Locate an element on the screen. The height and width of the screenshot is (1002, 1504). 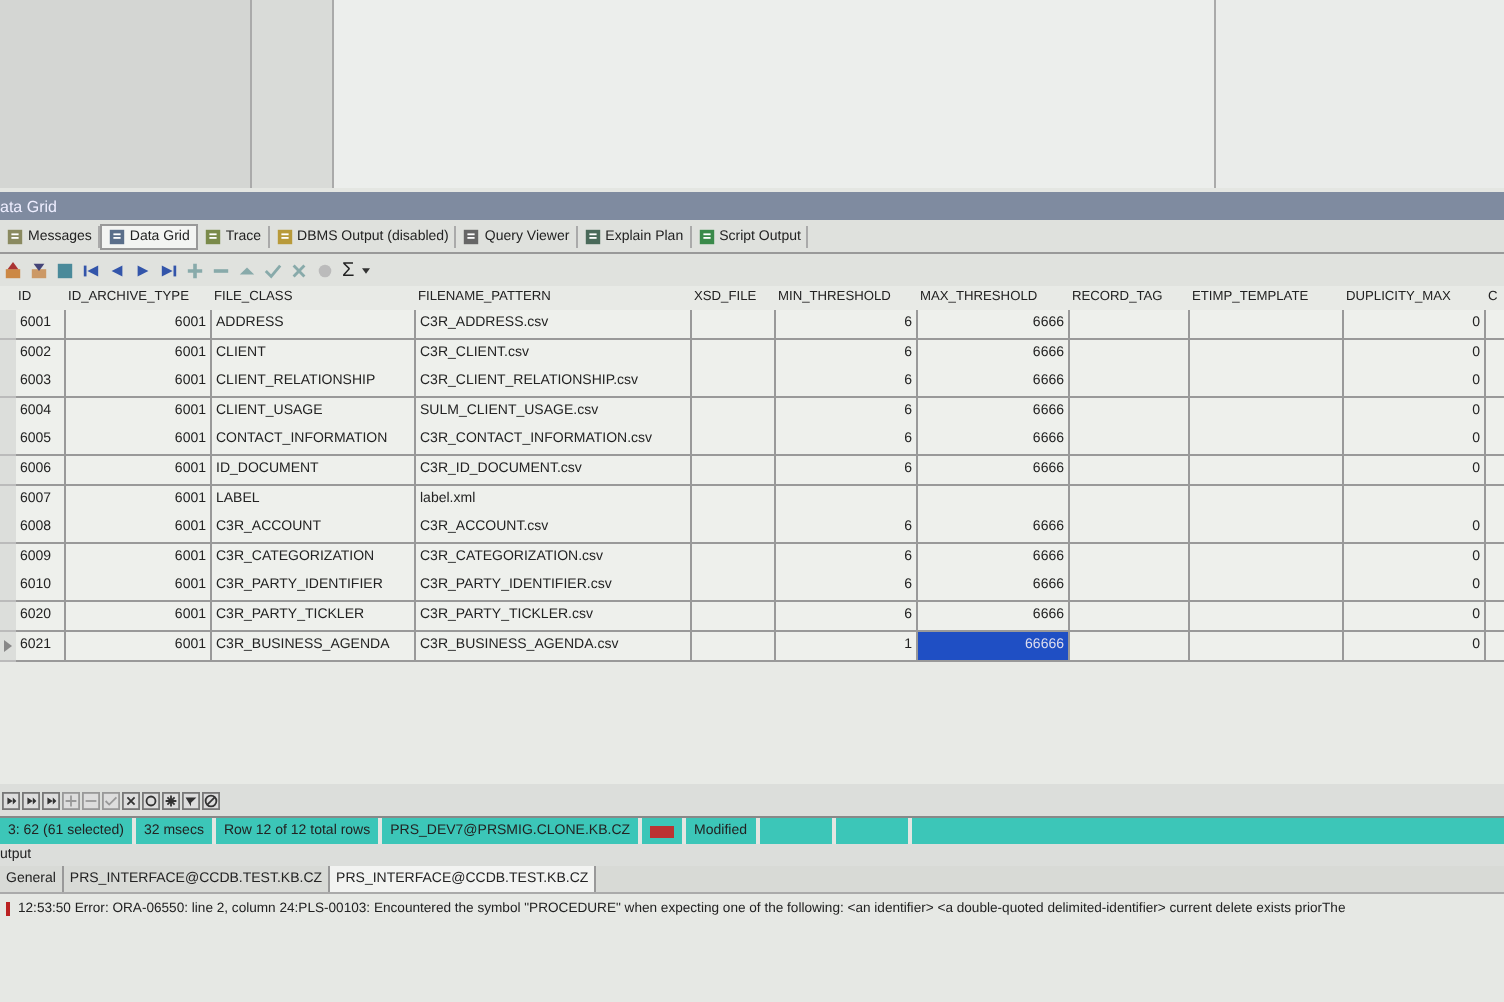
row-indicator-icon is located at coordinates (8, 645).